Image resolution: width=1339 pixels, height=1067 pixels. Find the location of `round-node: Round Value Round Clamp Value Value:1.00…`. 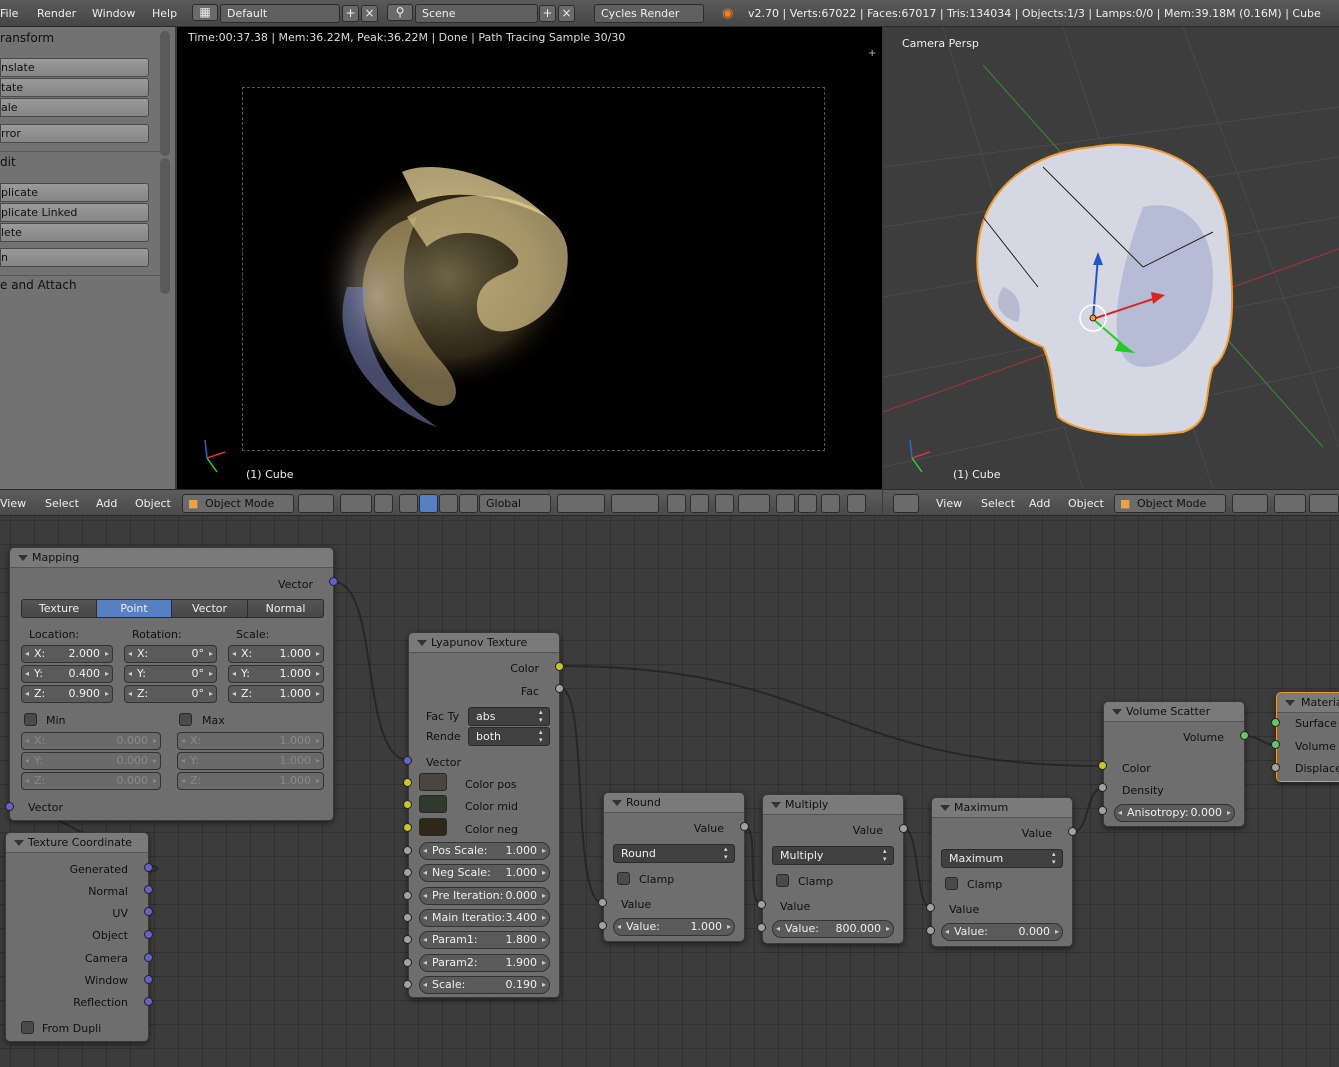

round-node: Round Value Round Clamp Value Value:1.00… is located at coordinates (674, 867).